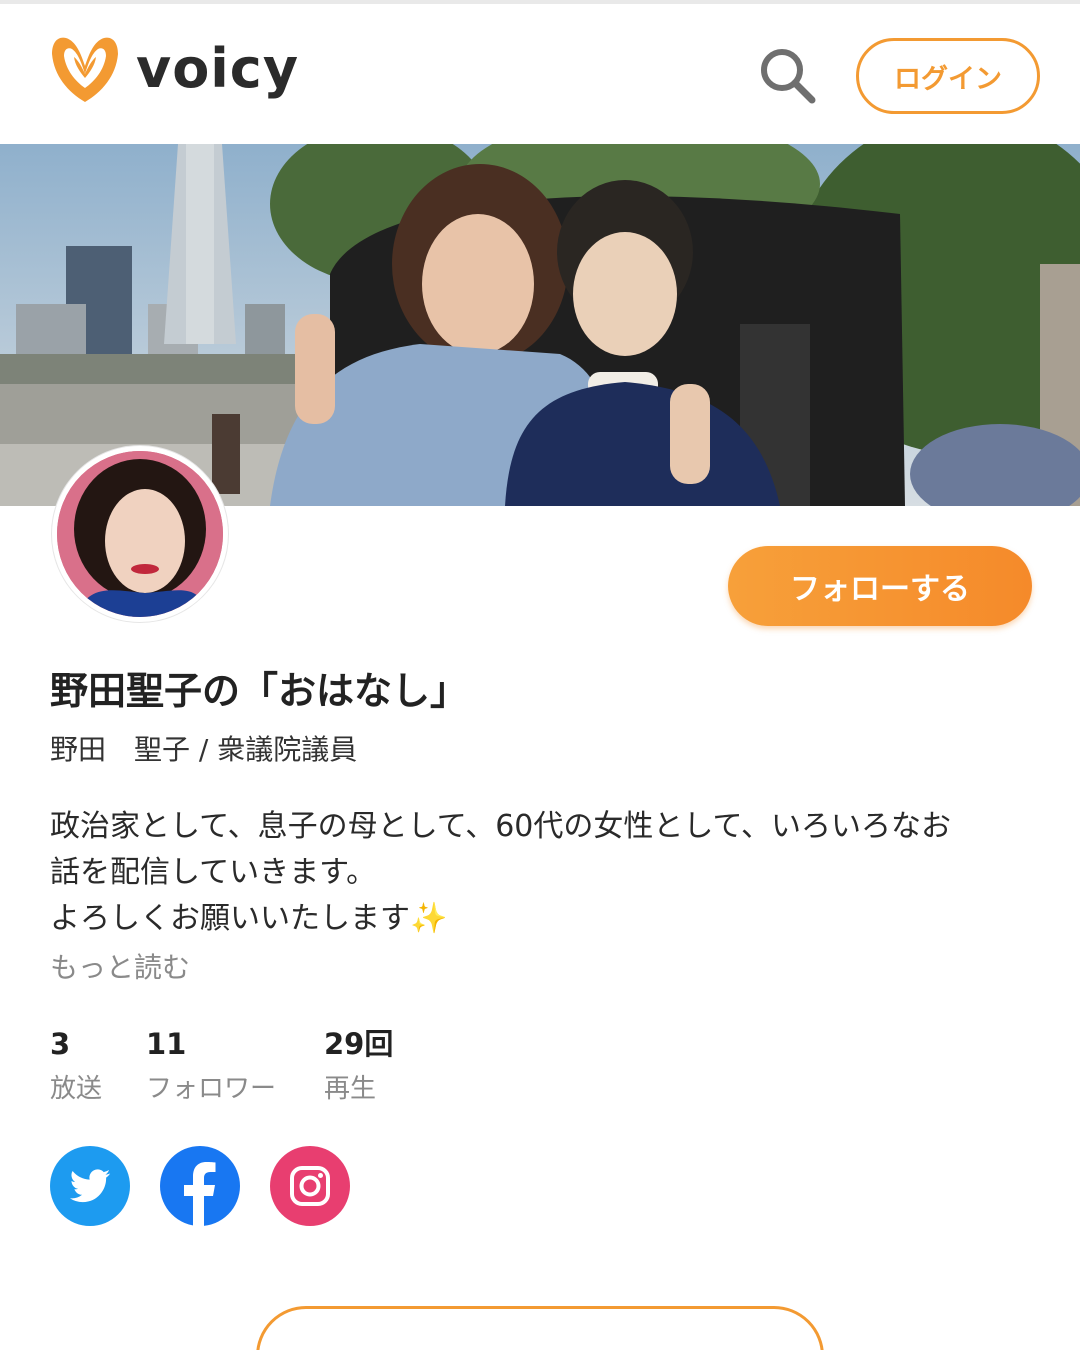 This screenshot has width=1080, height=1350. What do you see at coordinates (259, 691) in the screenshot?
I see `channel-title: 野田聖子の「おはなし」` at bounding box center [259, 691].